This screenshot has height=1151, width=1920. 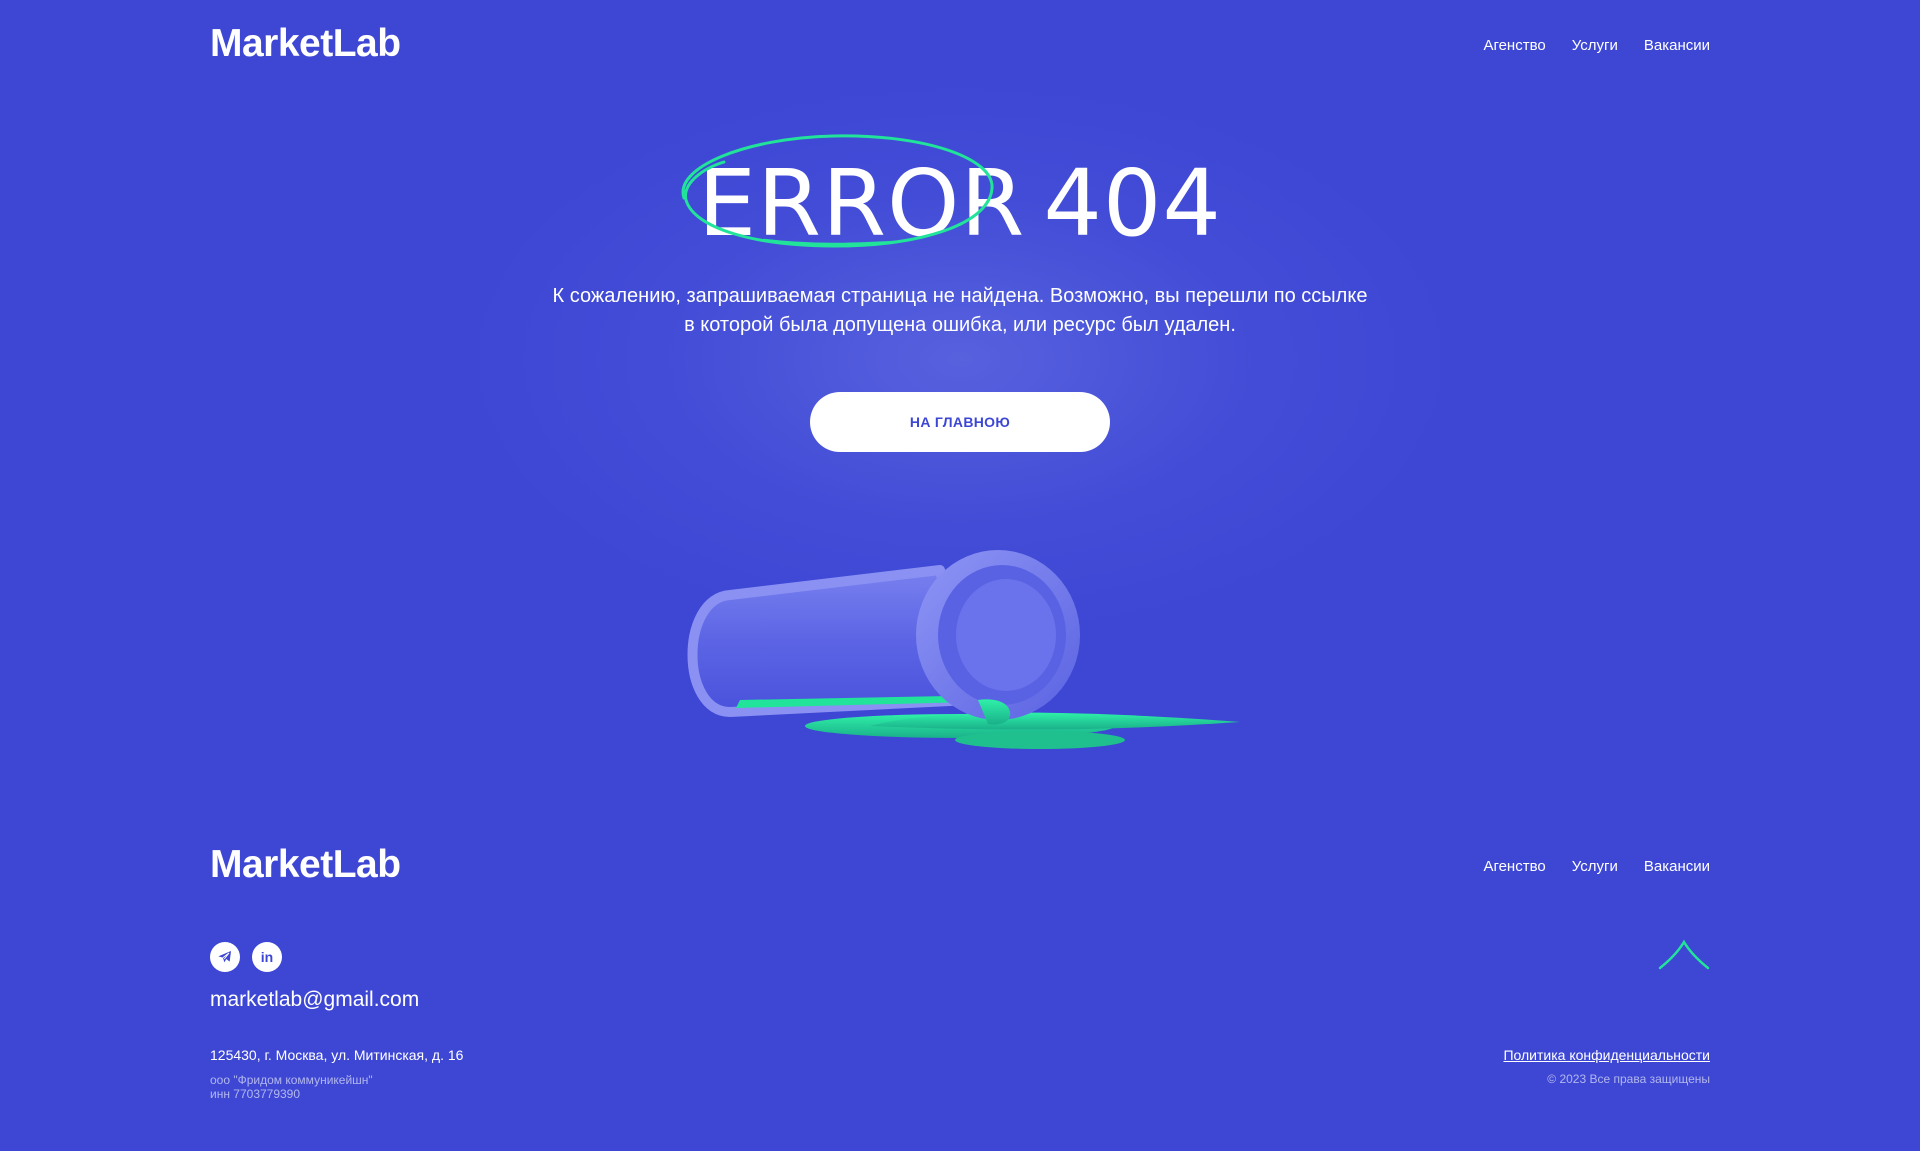 I want to click on nav-item-services: Услуги, so click(x=1595, y=45).